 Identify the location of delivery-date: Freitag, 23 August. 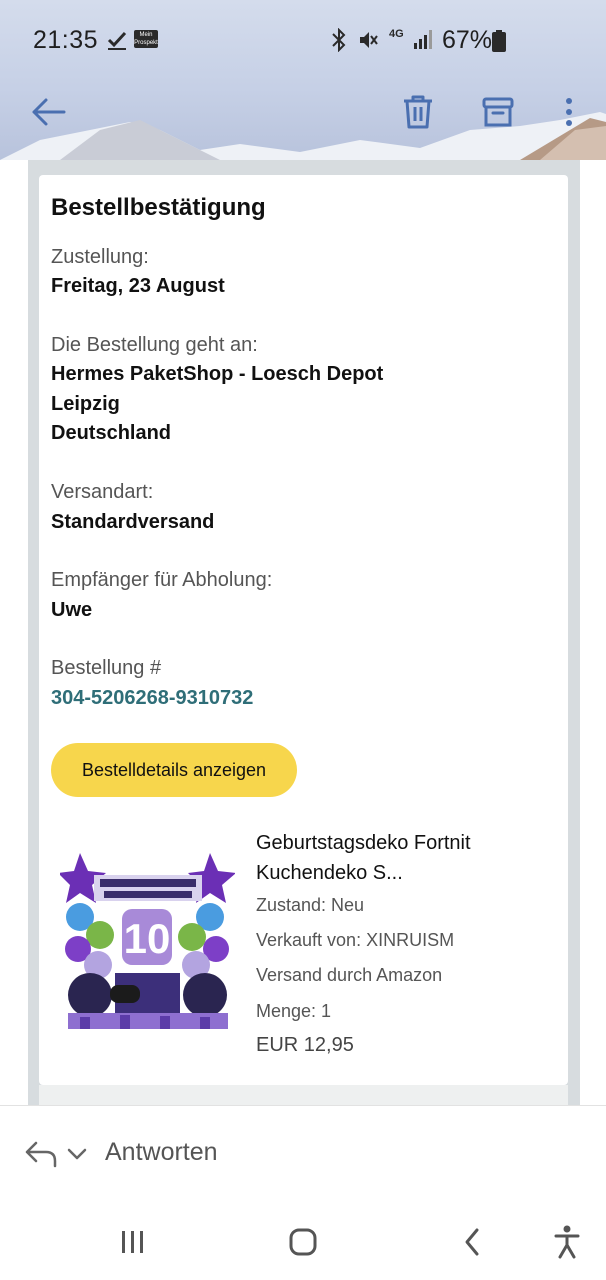
(138, 286).